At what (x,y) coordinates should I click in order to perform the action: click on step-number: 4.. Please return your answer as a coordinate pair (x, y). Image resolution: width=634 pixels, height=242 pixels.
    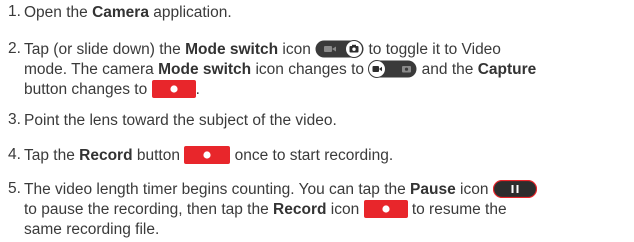
    Looking at the image, I should click on (14, 154).